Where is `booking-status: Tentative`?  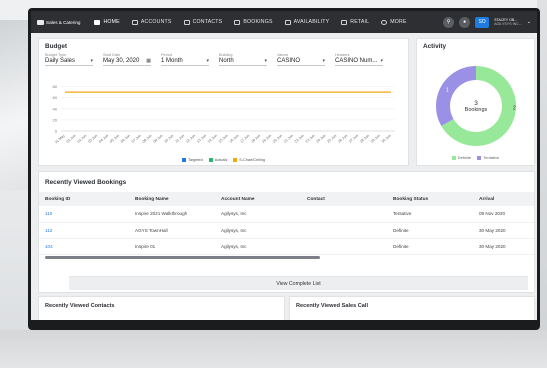 booking-status: Tentative is located at coordinates (430, 214).